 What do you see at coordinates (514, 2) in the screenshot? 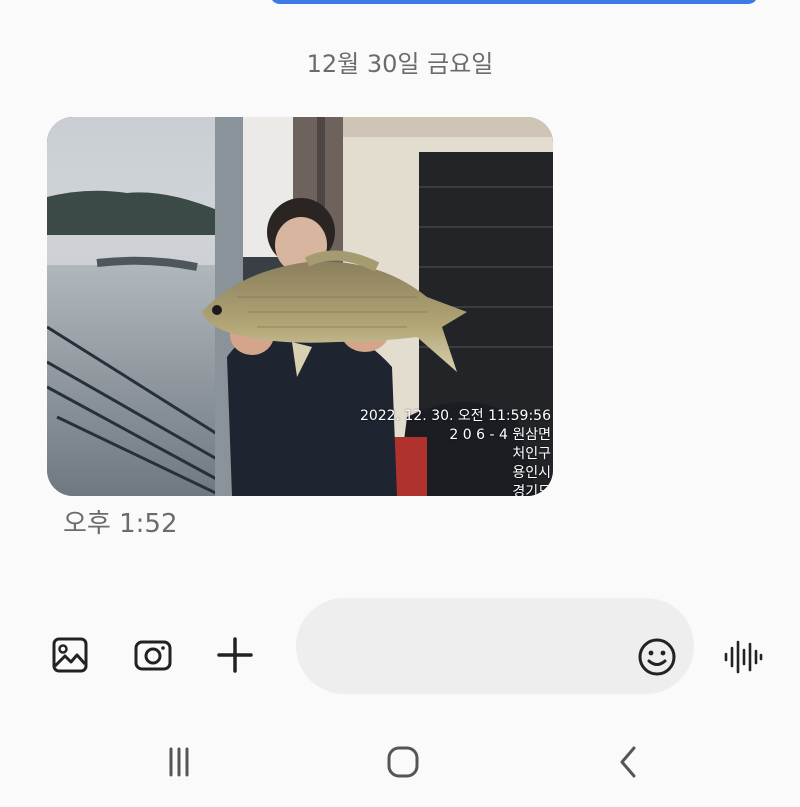
I see `top-accent-bar` at bounding box center [514, 2].